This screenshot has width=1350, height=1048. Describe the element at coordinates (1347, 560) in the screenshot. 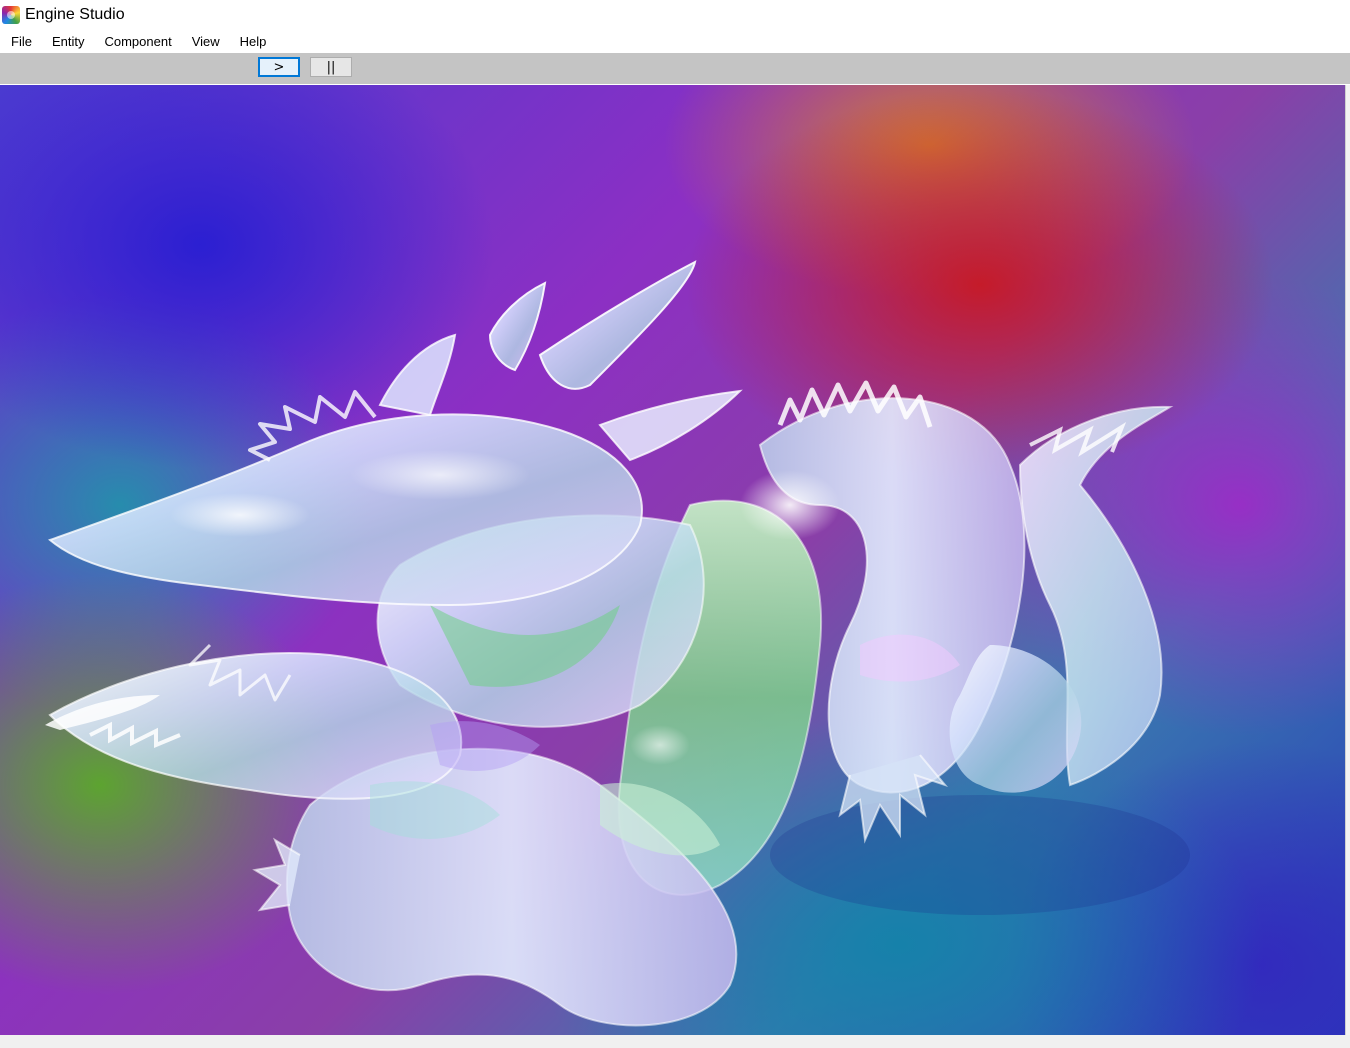

I see `viewport-edge` at that location.